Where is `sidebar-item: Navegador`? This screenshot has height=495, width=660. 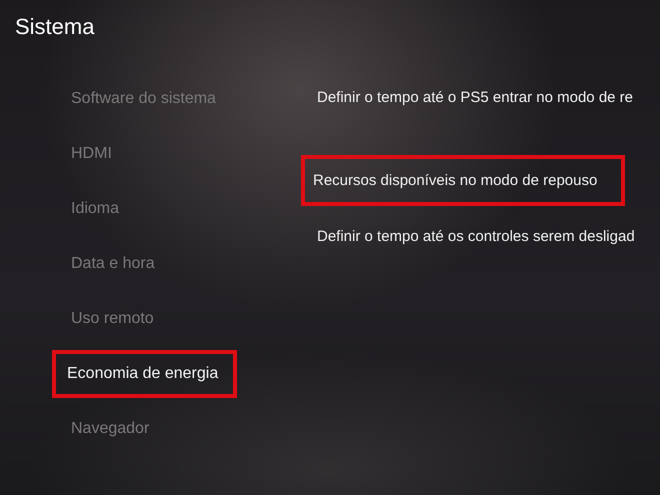
sidebar-item: Navegador is located at coordinates (110, 429).